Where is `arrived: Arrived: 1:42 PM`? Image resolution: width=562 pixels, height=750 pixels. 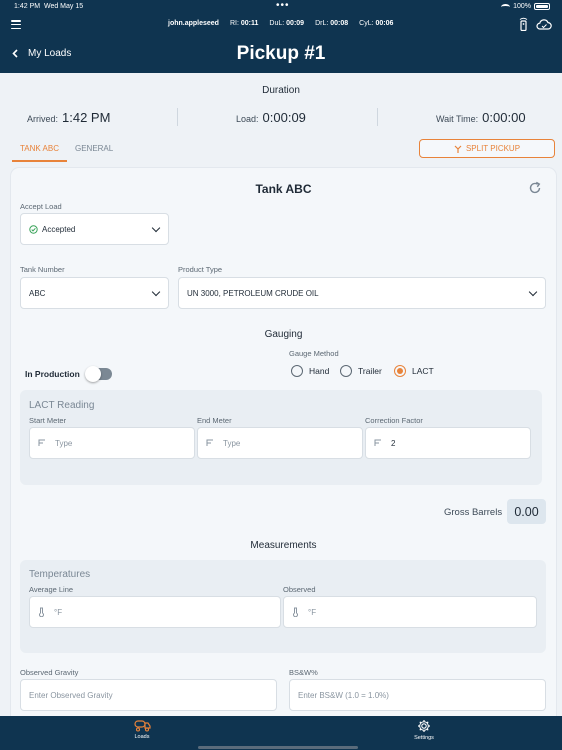 arrived: Arrived: 1:42 PM is located at coordinates (69, 117).